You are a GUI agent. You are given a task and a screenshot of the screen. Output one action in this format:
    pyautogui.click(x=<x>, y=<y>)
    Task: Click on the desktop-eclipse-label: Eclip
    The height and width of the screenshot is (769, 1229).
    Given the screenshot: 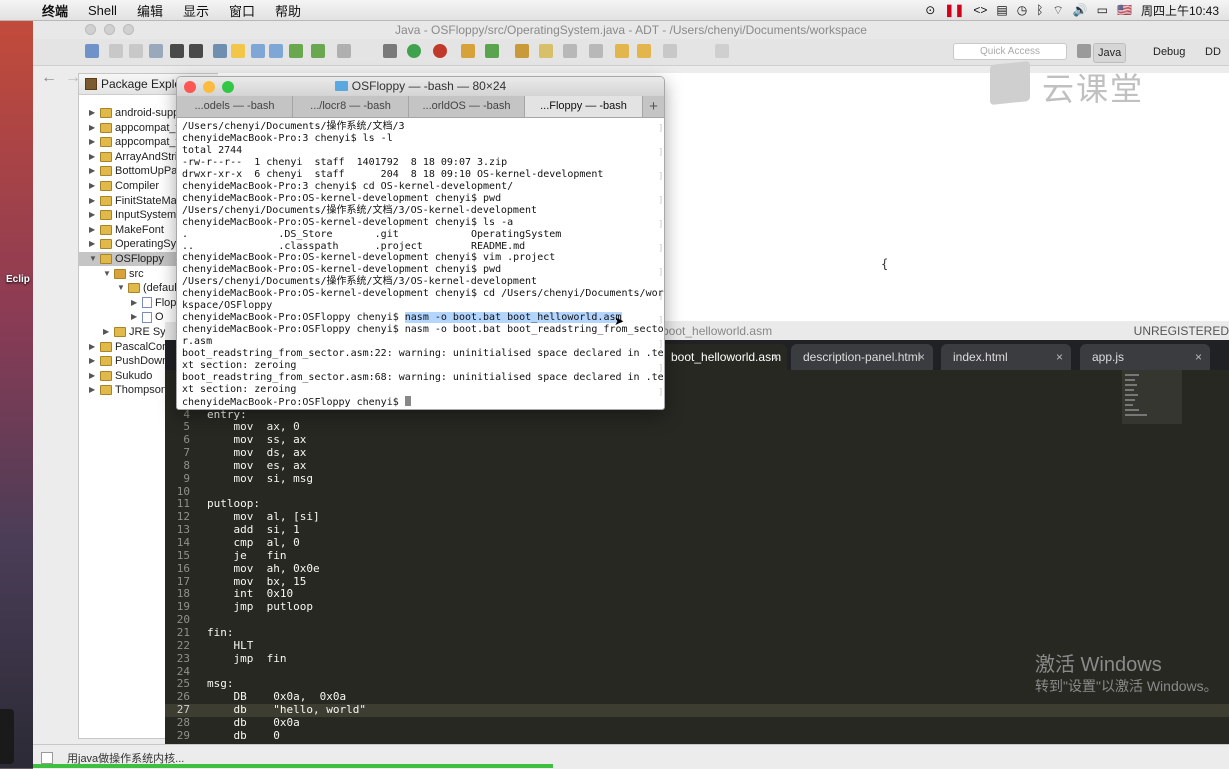 What is the action you would take?
    pyautogui.click(x=18, y=279)
    